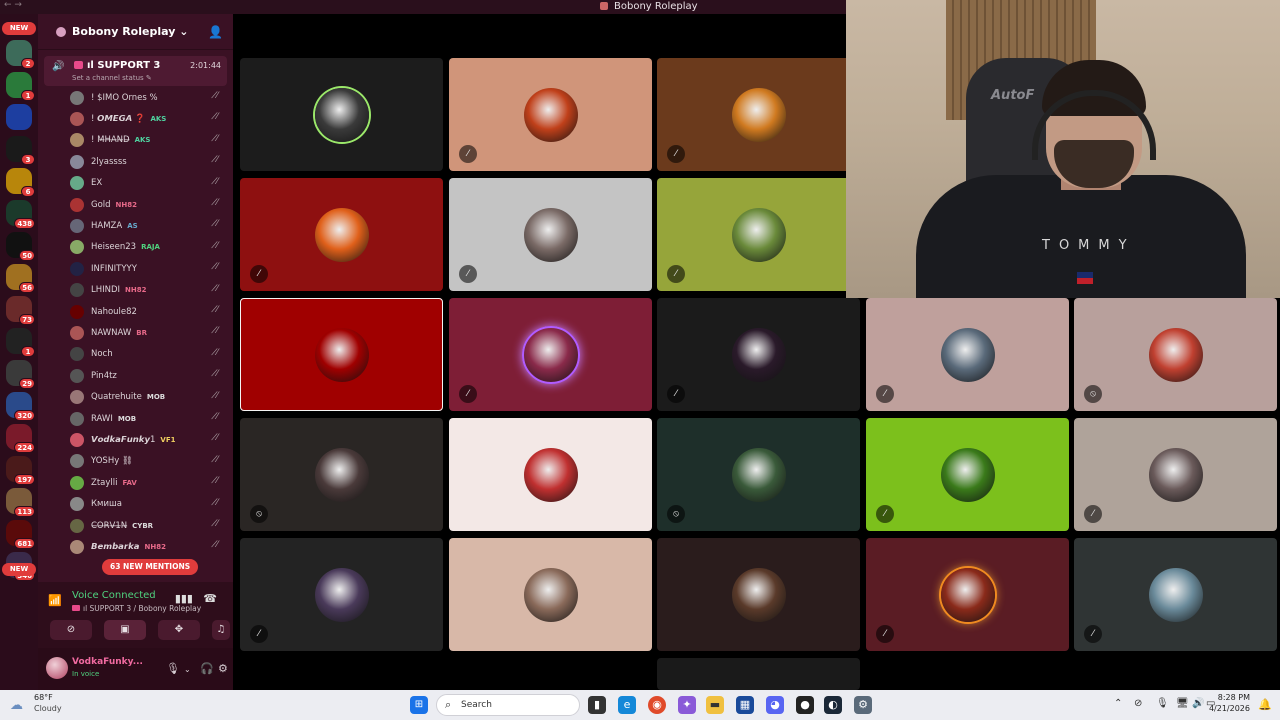 This screenshot has width=1280, height=720. Describe the element at coordinates (136, 608) in the screenshot. I see `voice-connected-channel: ıl SUPPORT 3 / Bobony Roleplay` at that location.